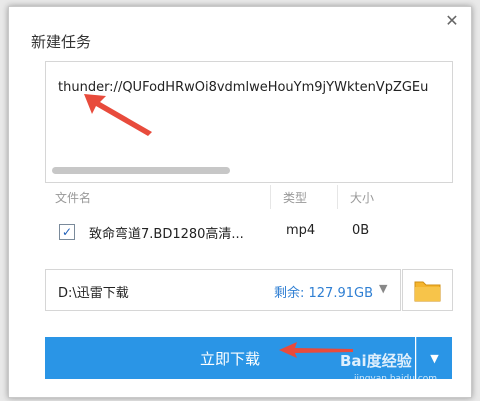 This screenshot has width=480, height=401. I want to click on check-icon: ✓, so click(67, 232).